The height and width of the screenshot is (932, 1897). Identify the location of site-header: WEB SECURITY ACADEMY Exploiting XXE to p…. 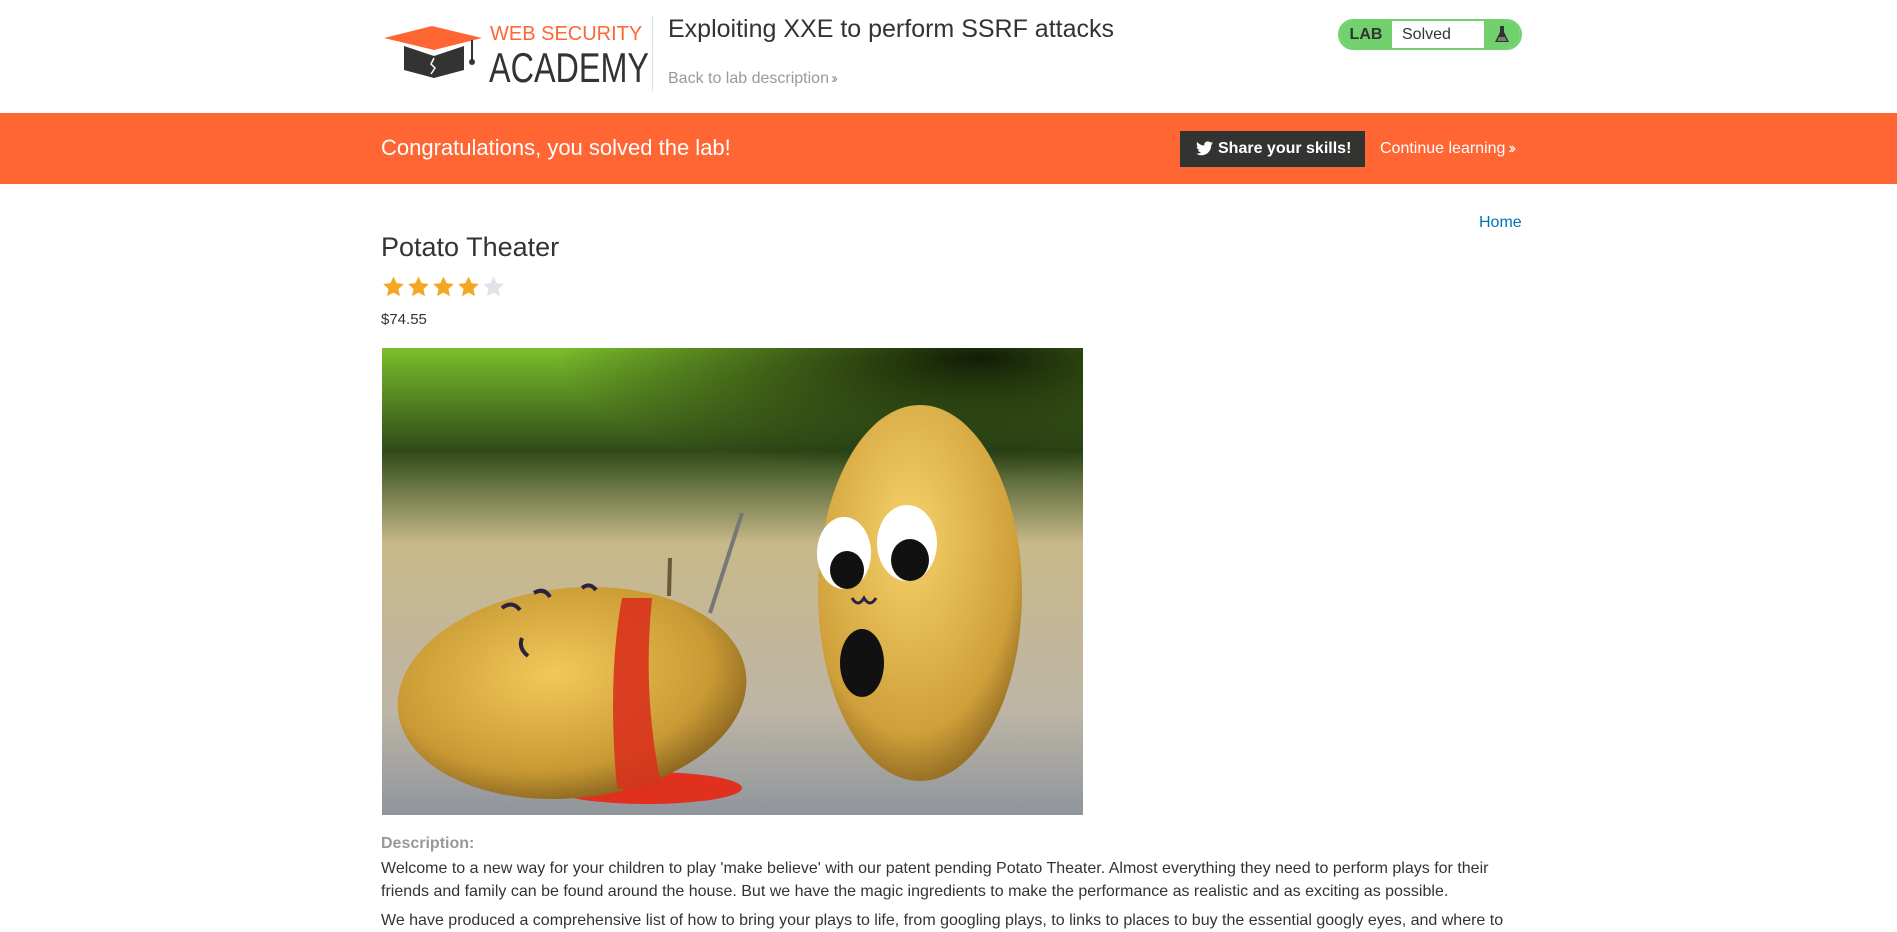
(948, 56).